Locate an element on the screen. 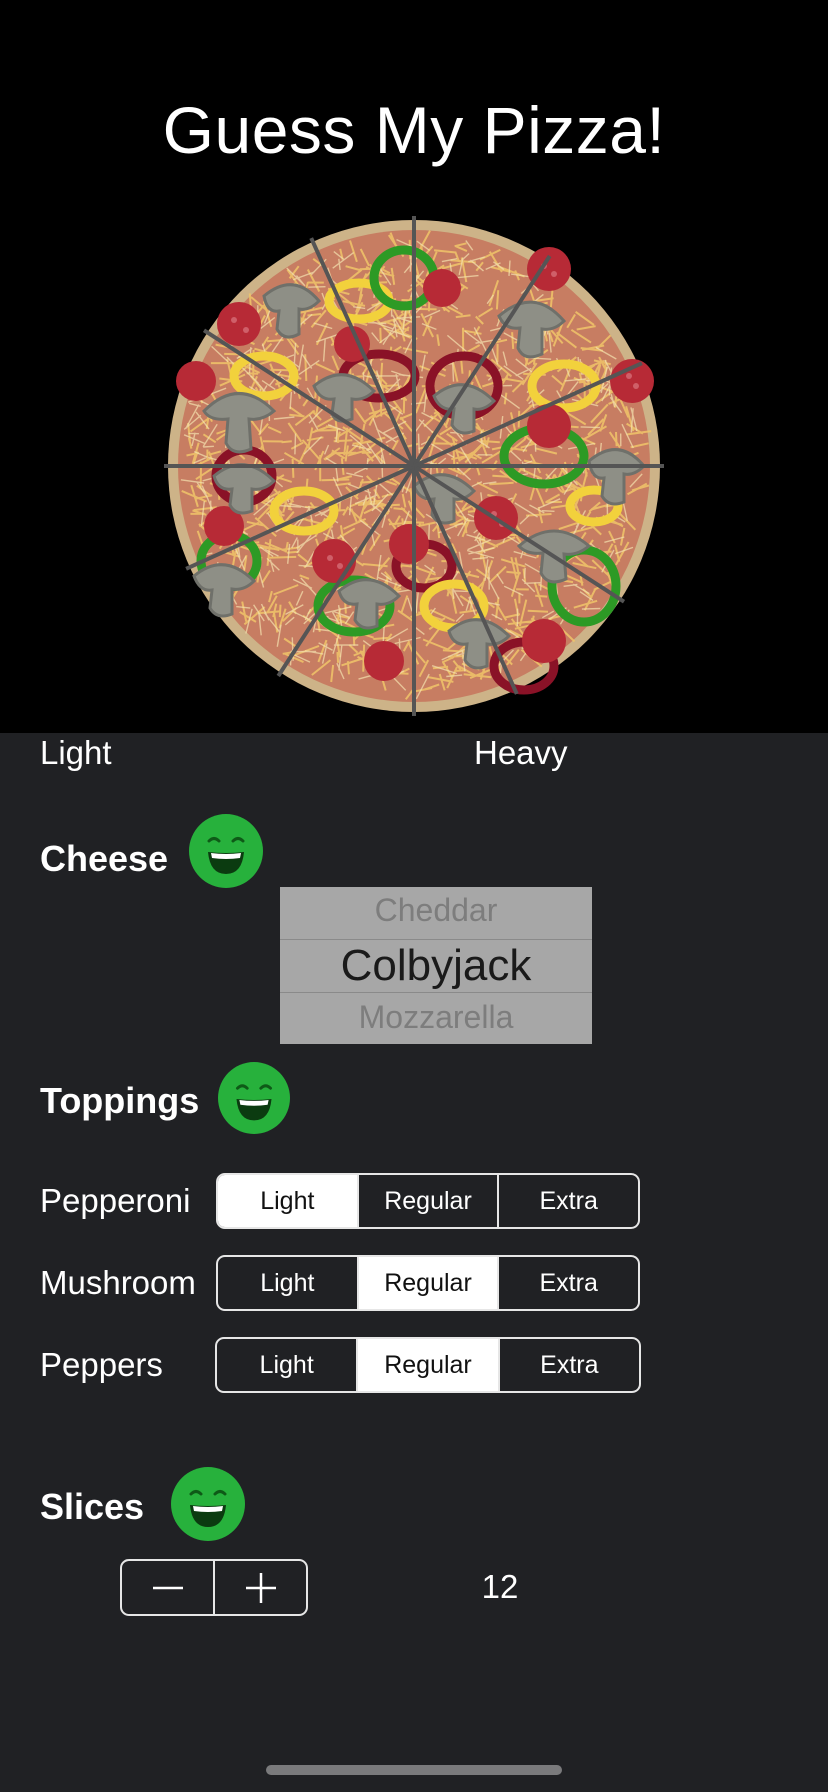  home-indicator is located at coordinates (414, 1770).